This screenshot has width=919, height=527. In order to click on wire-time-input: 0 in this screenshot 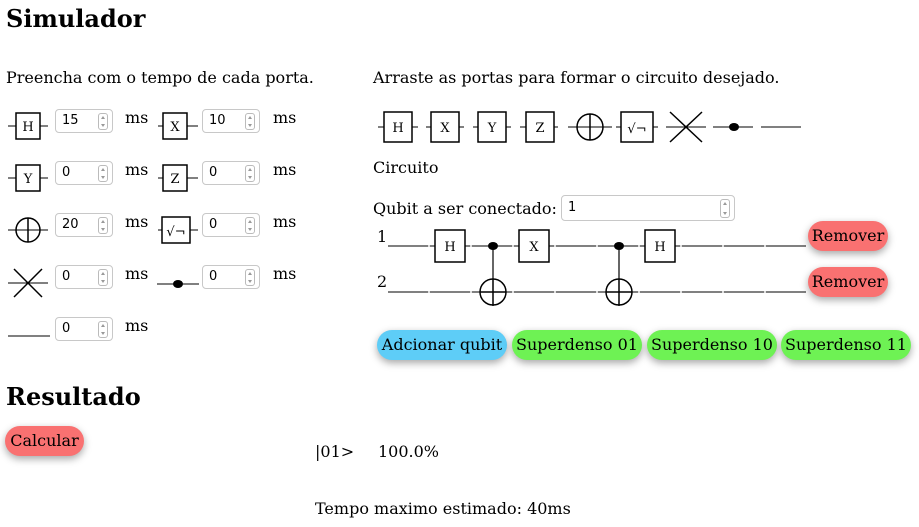, I will do `click(84, 329)`.